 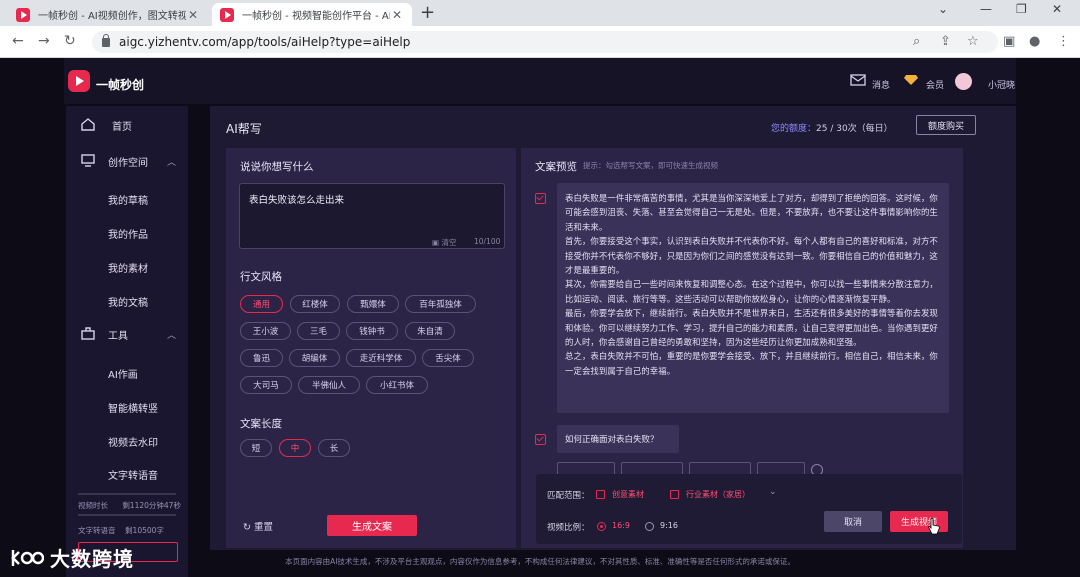 I want to click on ratio-option: 9:16, so click(x=669, y=525).